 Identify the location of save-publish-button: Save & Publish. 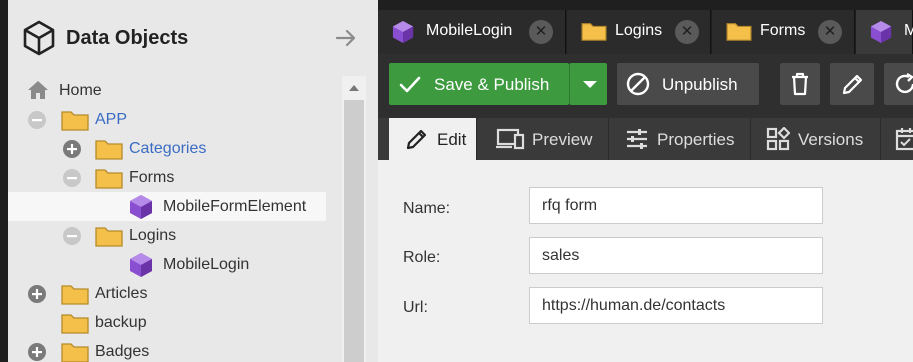
(479, 84).